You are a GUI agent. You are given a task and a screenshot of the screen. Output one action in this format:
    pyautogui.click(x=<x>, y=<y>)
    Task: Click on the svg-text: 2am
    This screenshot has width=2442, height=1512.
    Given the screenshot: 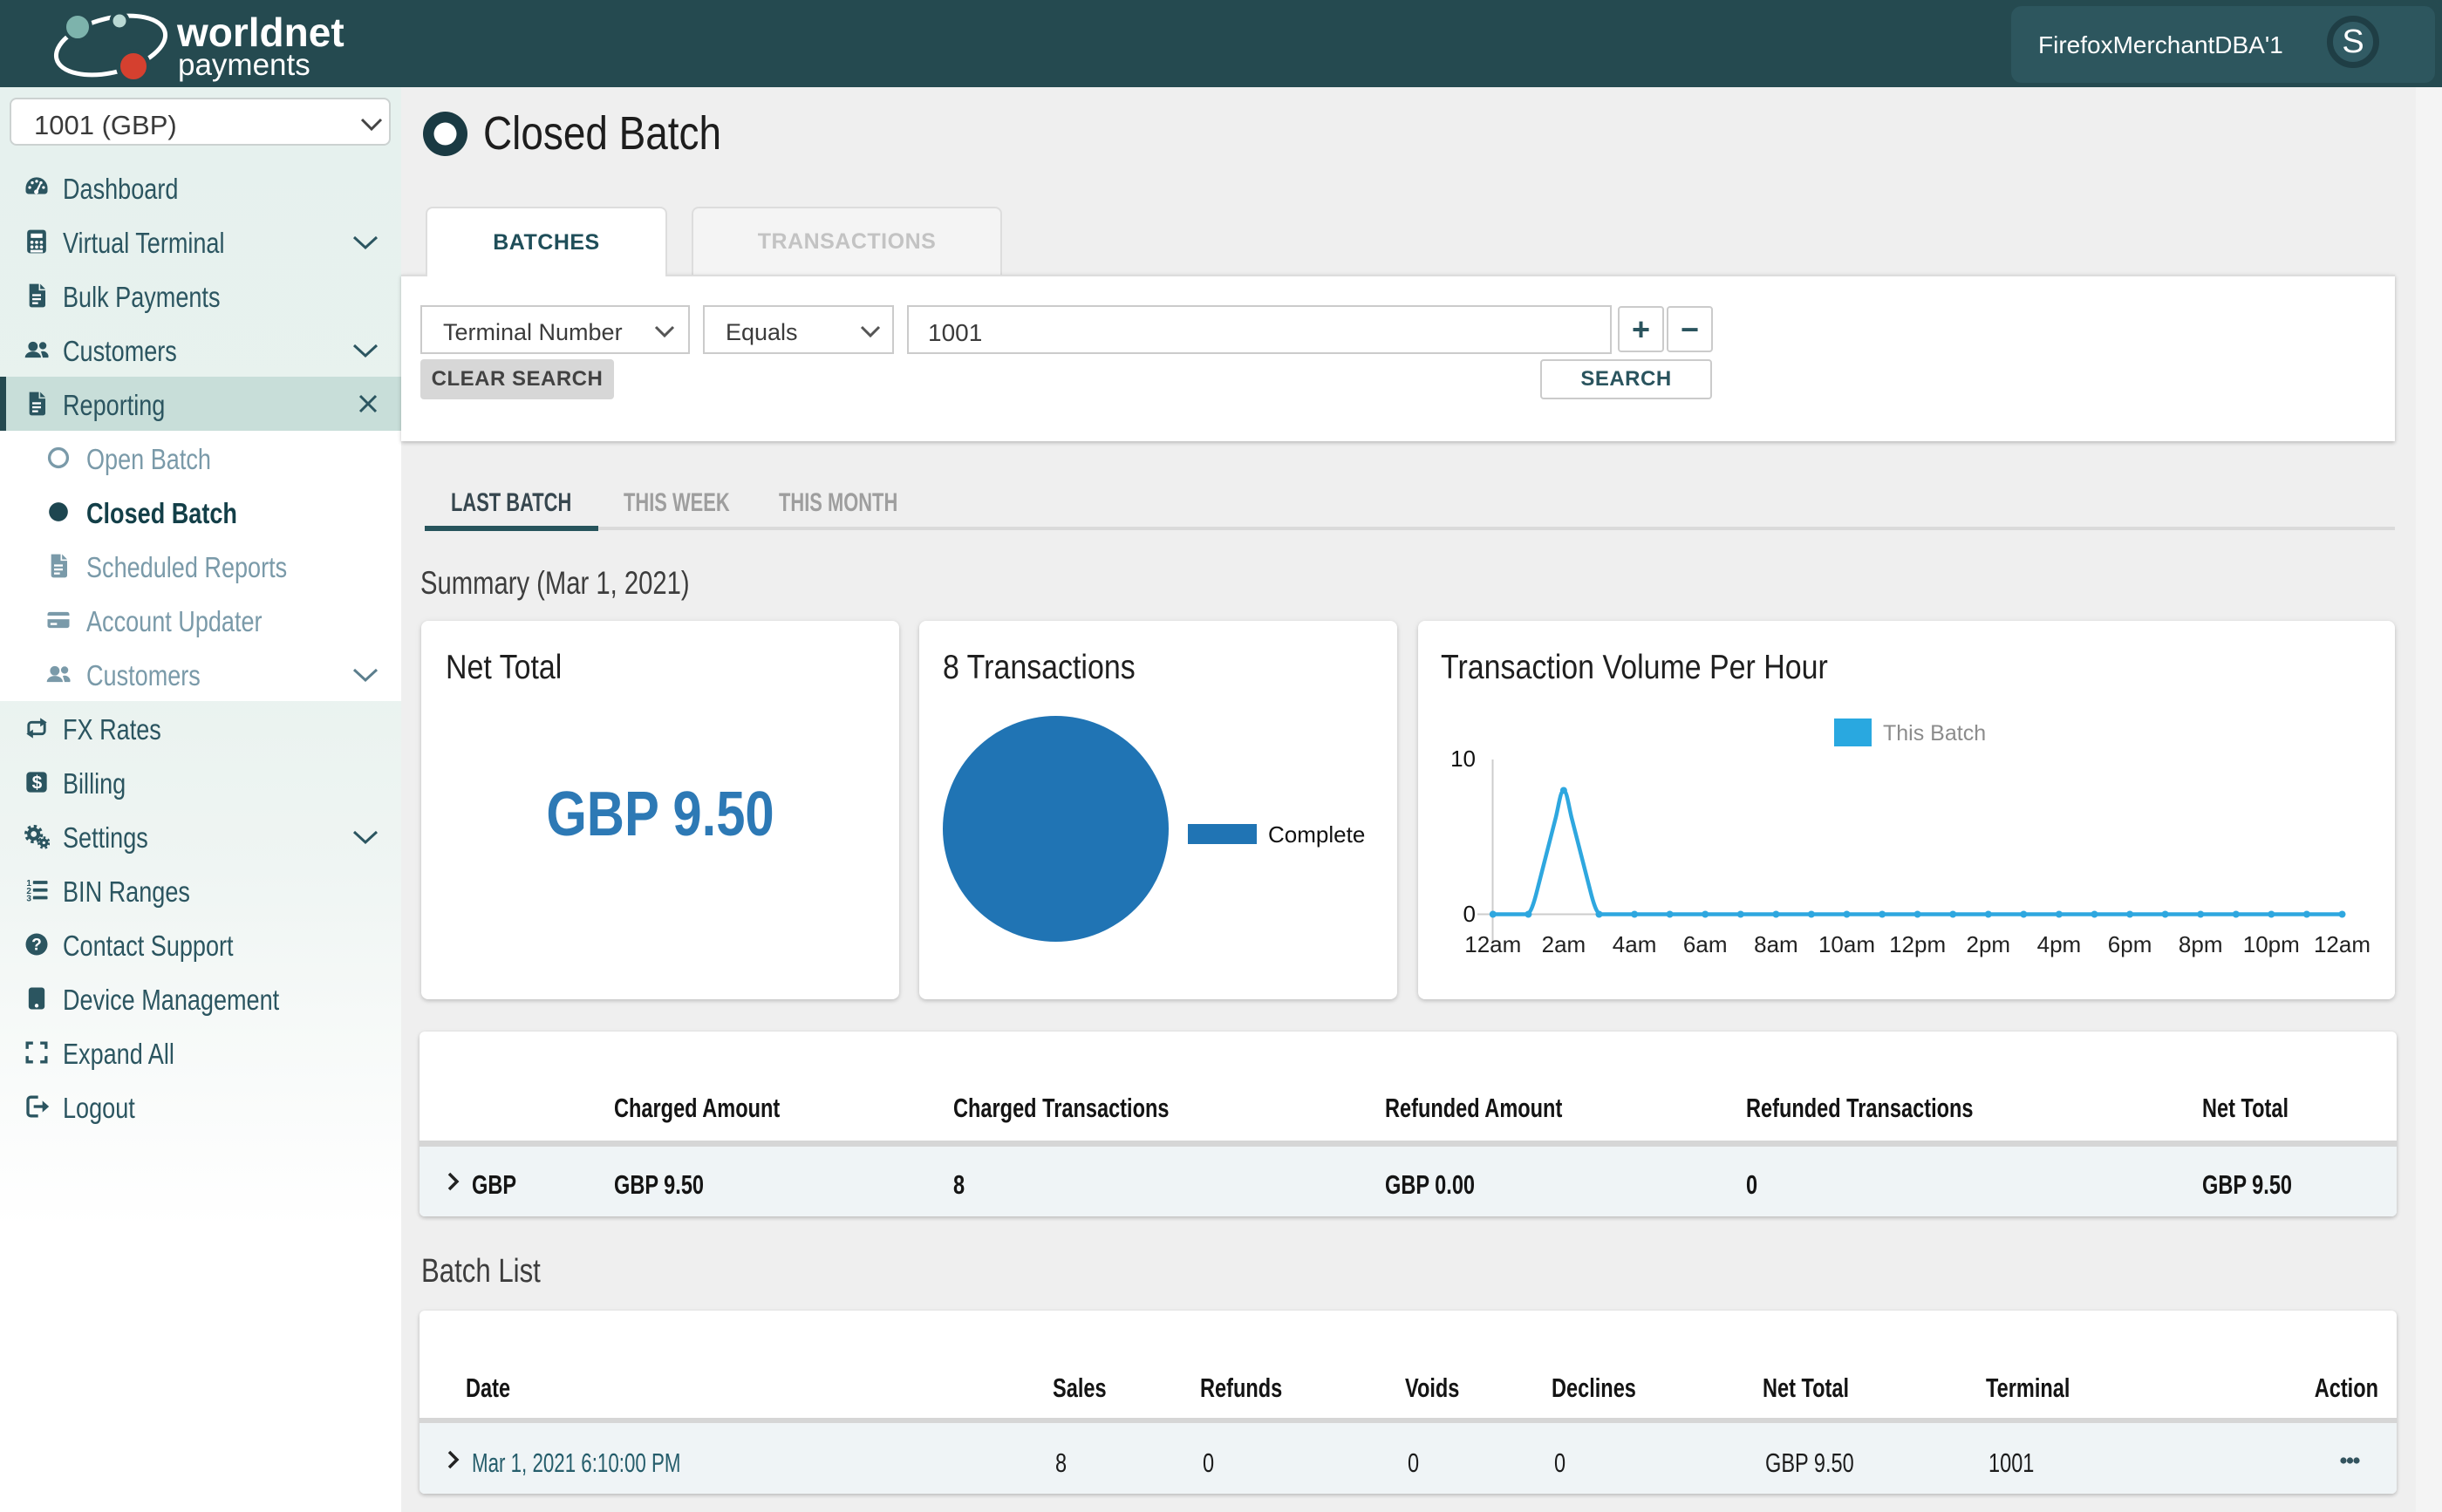 What is the action you would take?
    pyautogui.click(x=1564, y=944)
    